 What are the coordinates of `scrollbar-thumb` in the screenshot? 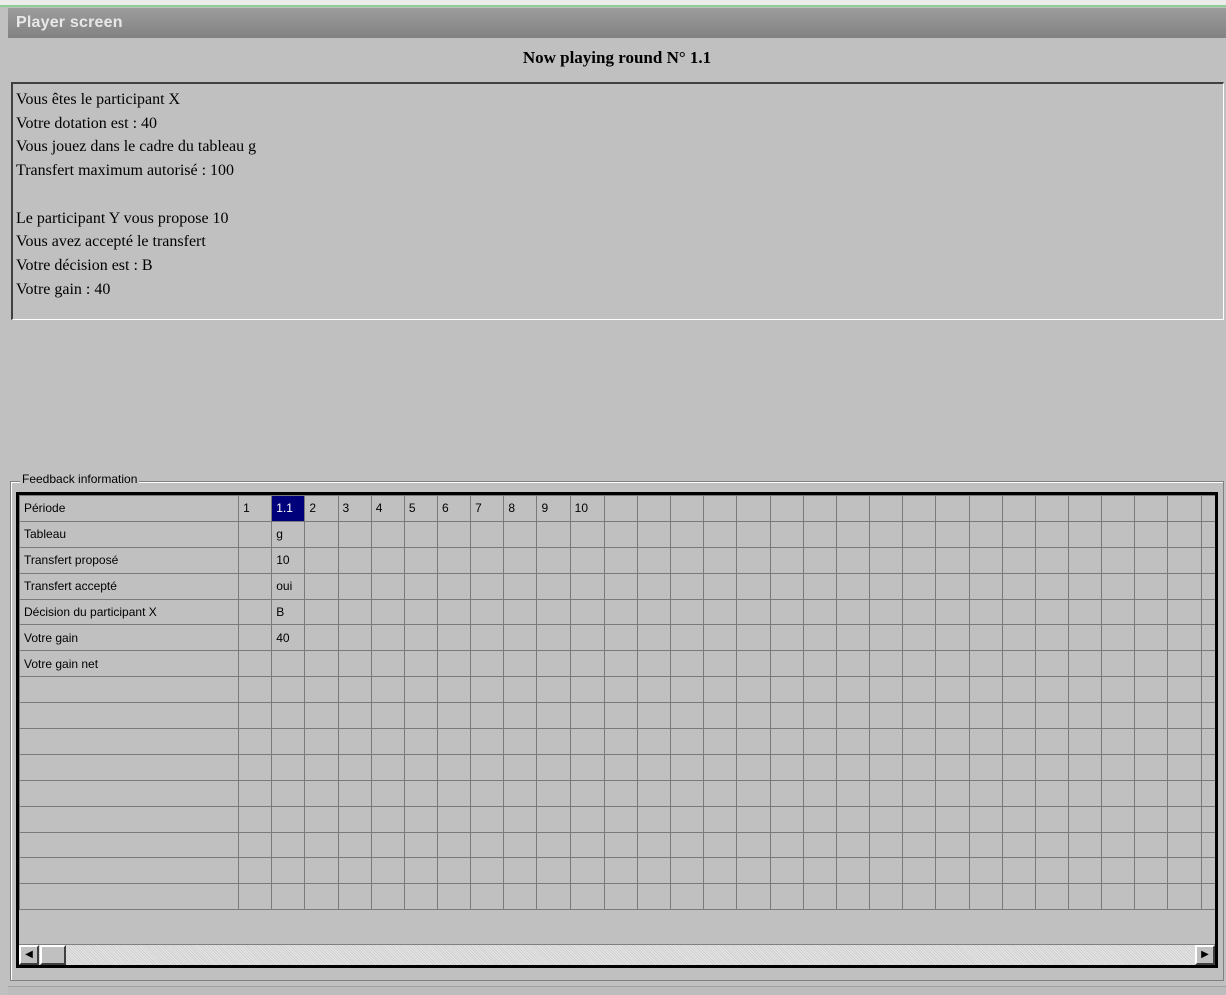 It's located at (53, 955).